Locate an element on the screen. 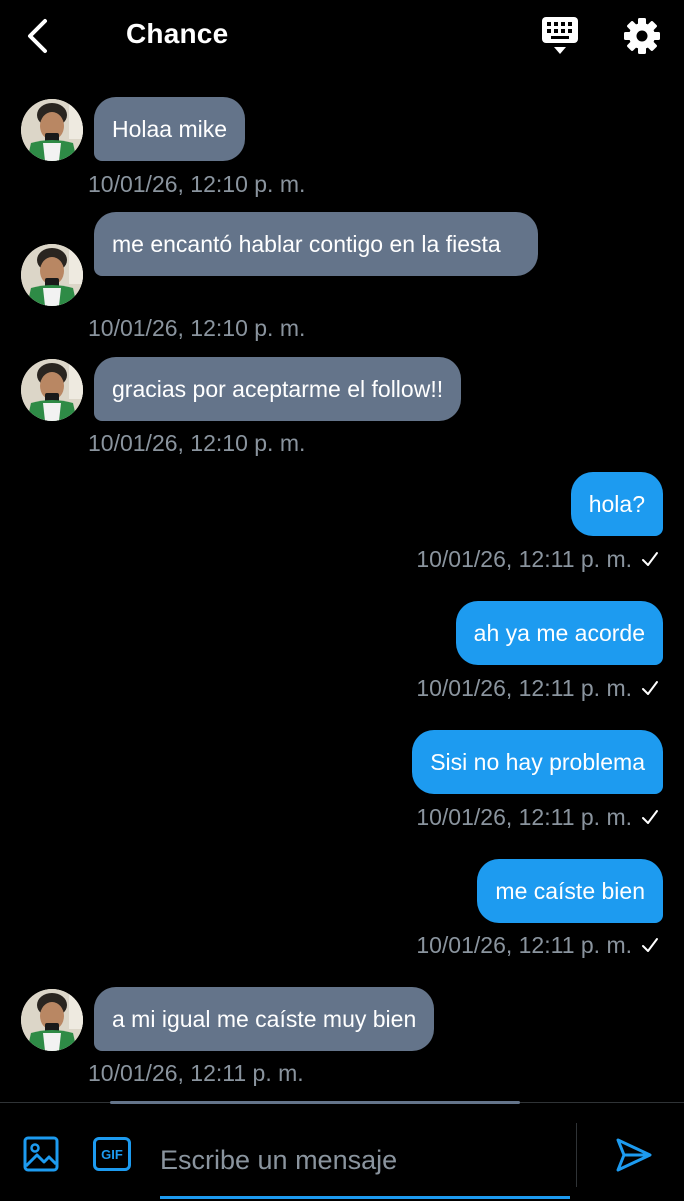 This screenshot has height=1201, width=684. keyboard-button is located at coordinates (560, 36).